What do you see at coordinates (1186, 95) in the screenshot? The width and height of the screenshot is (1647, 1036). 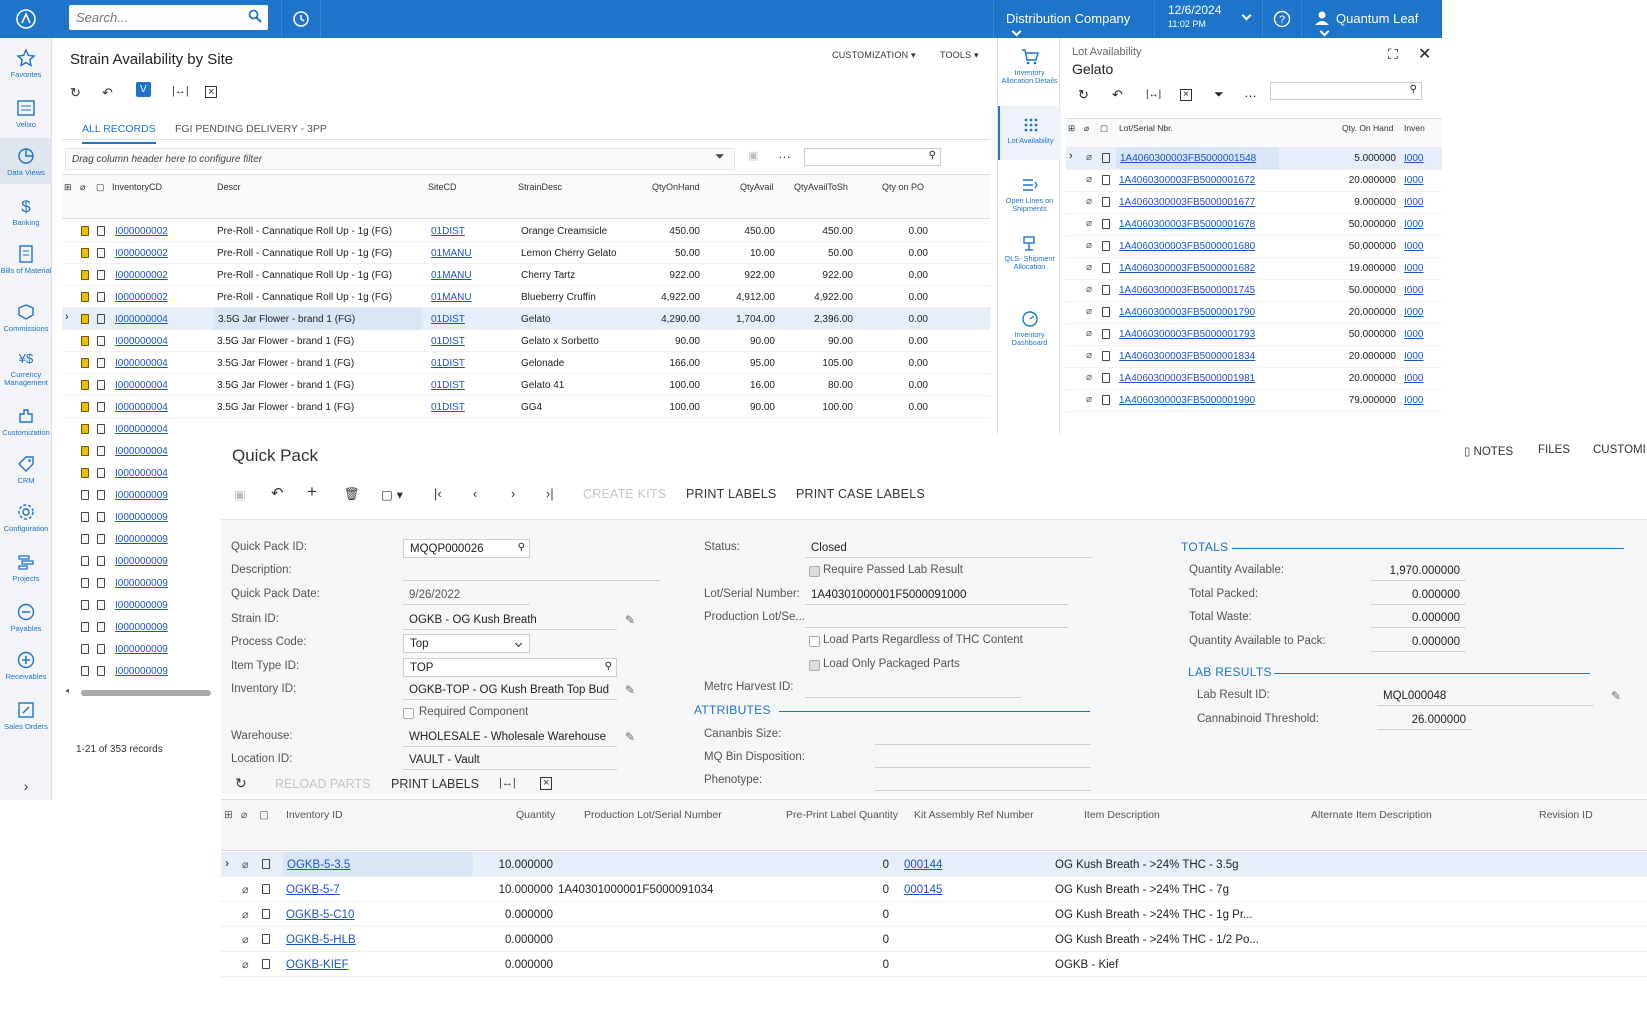 I see `export-excel-icon: ×` at bounding box center [1186, 95].